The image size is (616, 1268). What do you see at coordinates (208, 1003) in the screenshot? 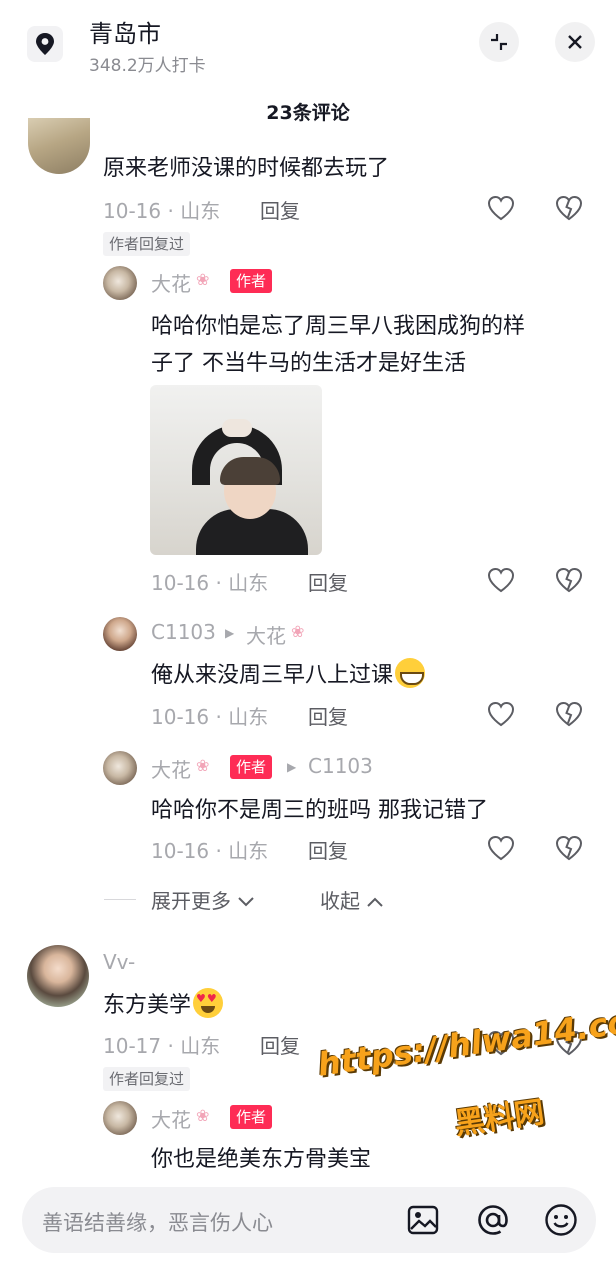
I see `heart-eyes-emoji` at bounding box center [208, 1003].